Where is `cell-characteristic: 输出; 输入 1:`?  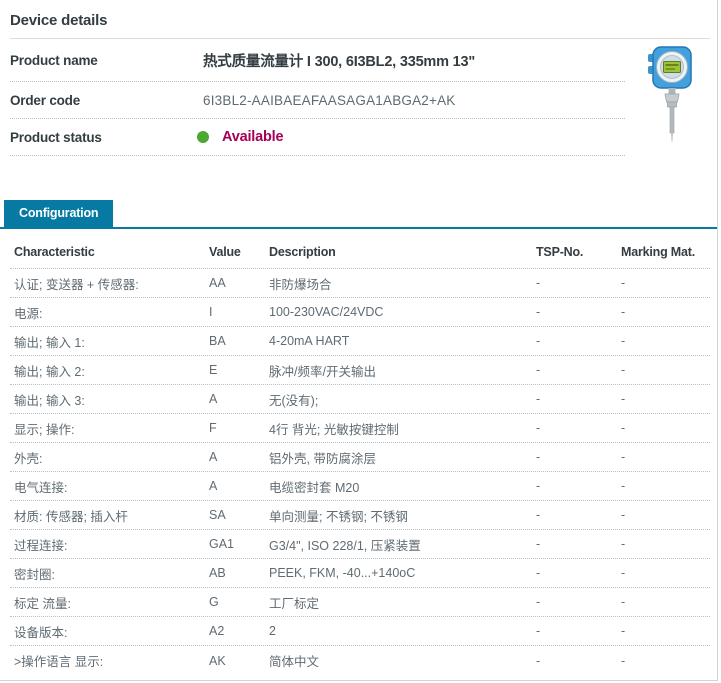
cell-characteristic: 输出; 输入 1: is located at coordinates (49, 342).